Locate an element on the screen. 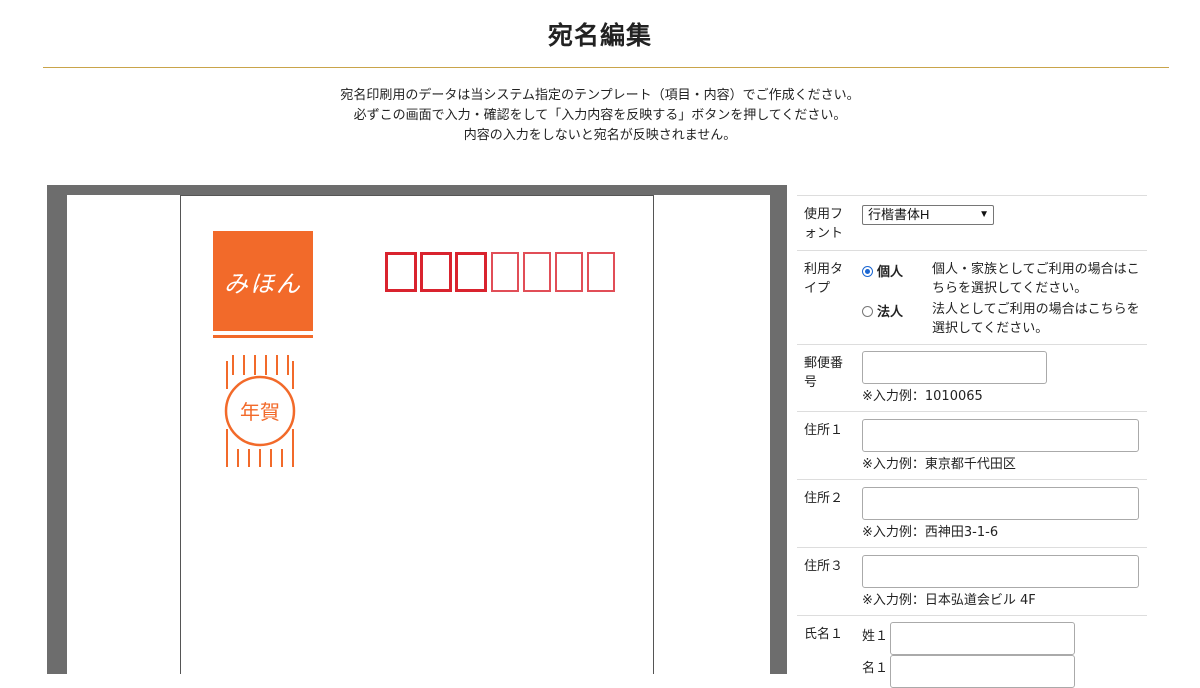 The image size is (1200, 688). sample-logo: みほん is located at coordinates (263, 281).